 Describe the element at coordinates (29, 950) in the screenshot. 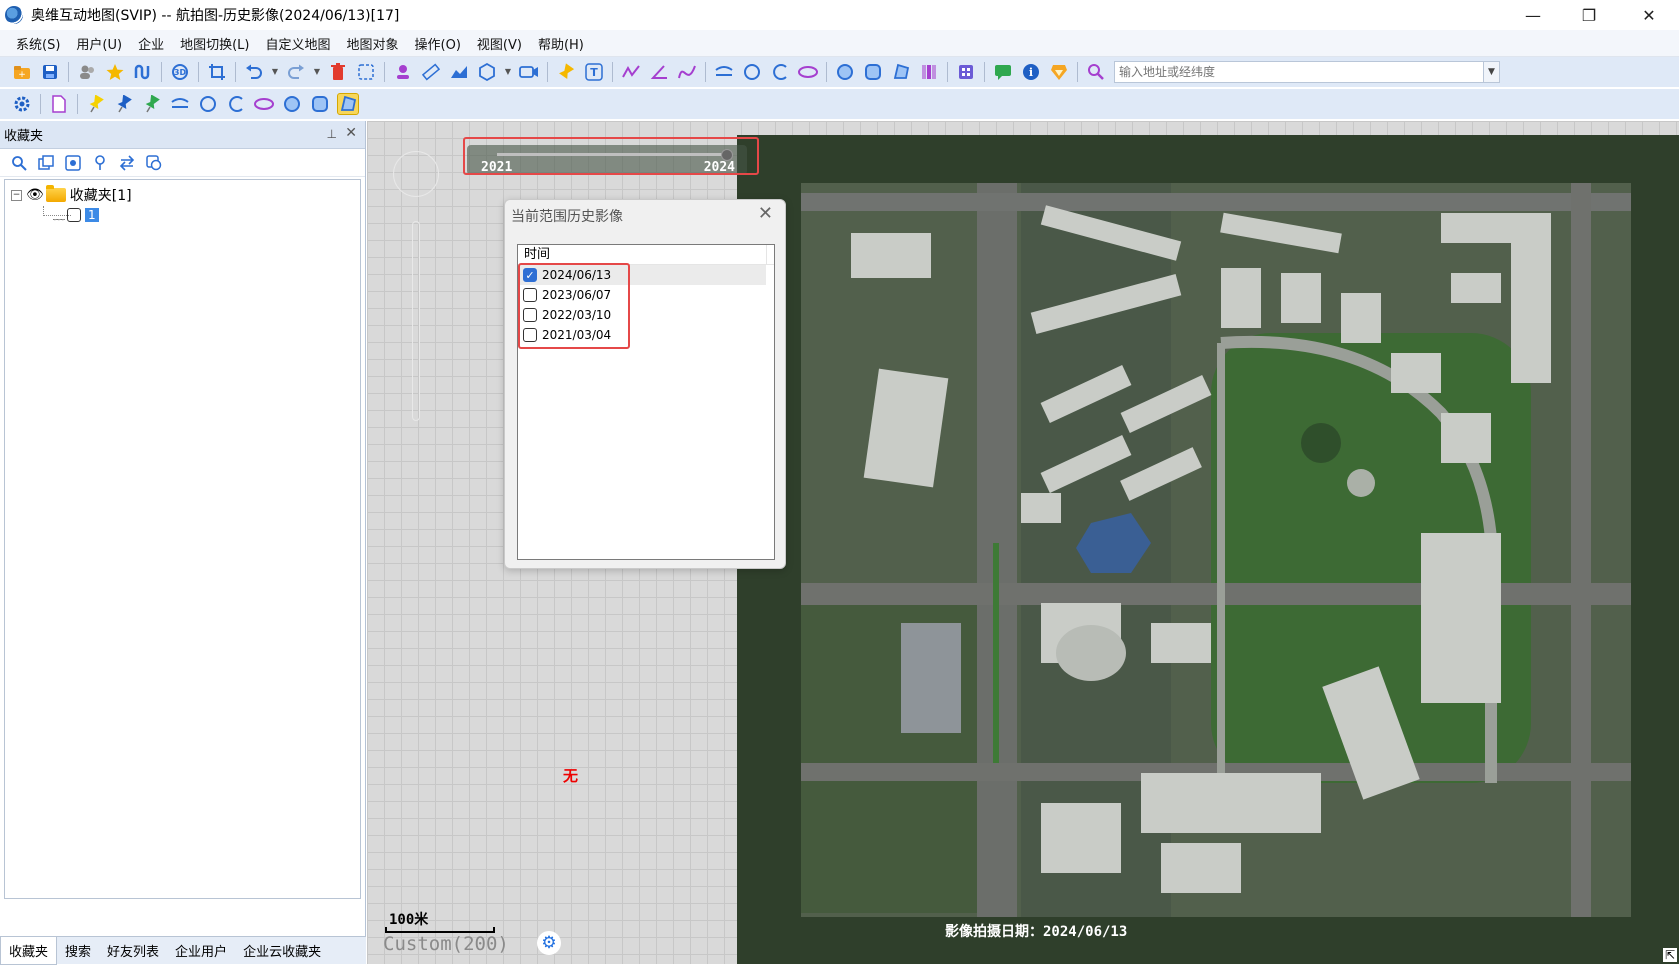

I see `tab-favorites: 收藏夹` at that location.